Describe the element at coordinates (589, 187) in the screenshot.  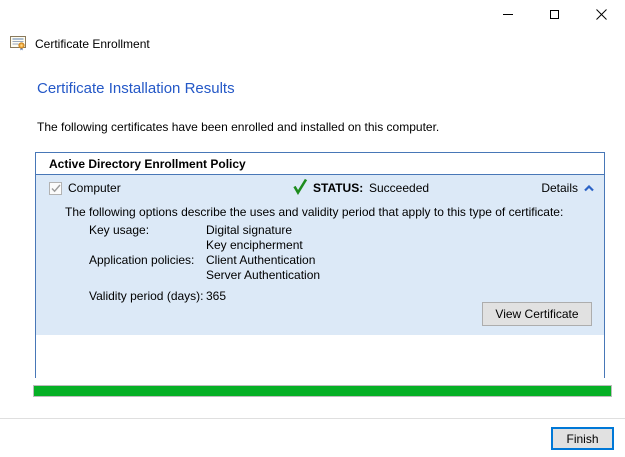
I see `chevron-up-icon` at that location.